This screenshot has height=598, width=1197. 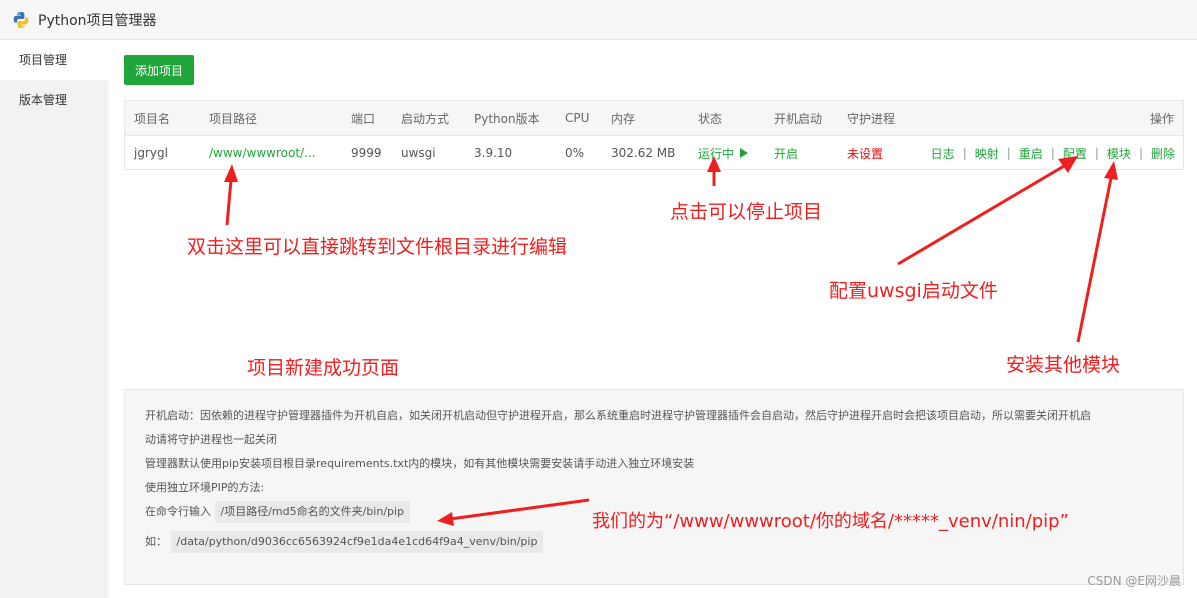 I want to click on project-memory: 302.62 MB, so click(x=643, y=153).